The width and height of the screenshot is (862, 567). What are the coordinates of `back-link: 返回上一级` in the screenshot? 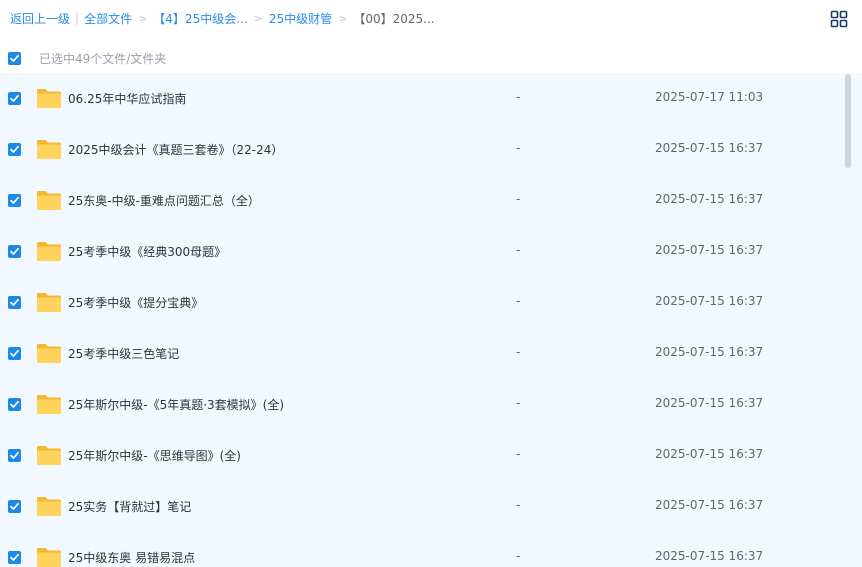 It's located at (40, 18).